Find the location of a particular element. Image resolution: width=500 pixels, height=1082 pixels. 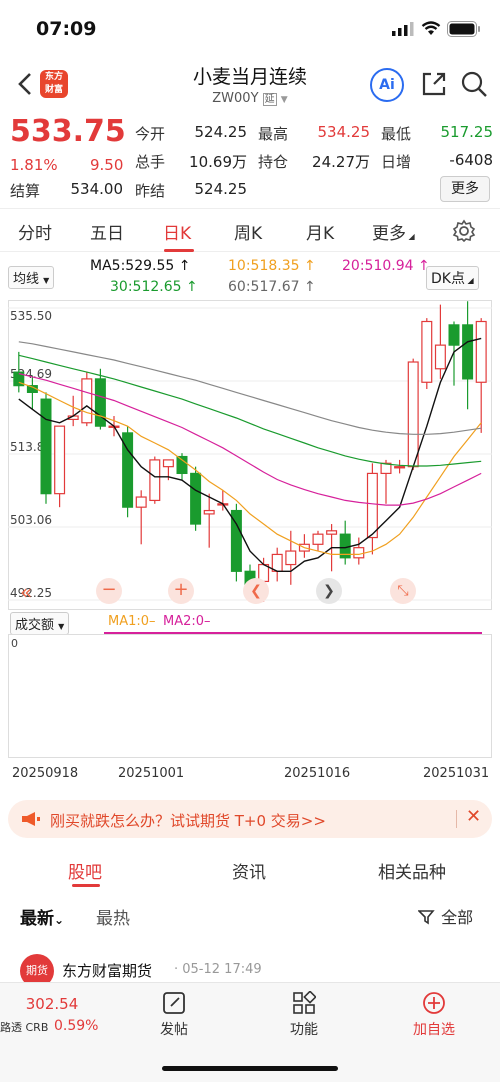

nav-bar: 东方 财富 小麦当月连续 ZW00Y 延 ▼ Ai is located at coordinates (250, 86).